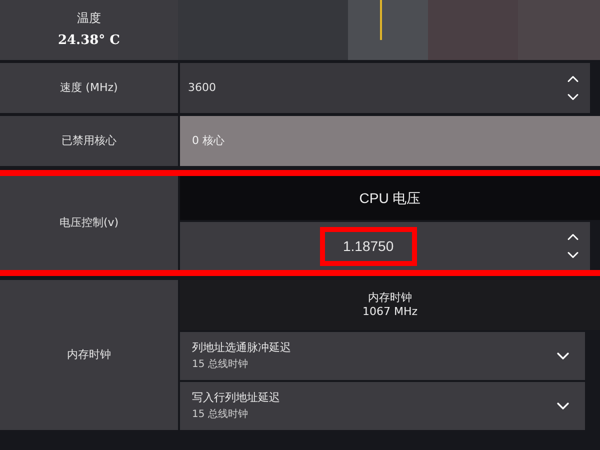 Image resolution: width=600 pixels, height=450 pixels. What do you see at coordinates (89, 41) in the screenshot?
I see `temperature-value: 24.38° C` at bounding box center [89, 41].